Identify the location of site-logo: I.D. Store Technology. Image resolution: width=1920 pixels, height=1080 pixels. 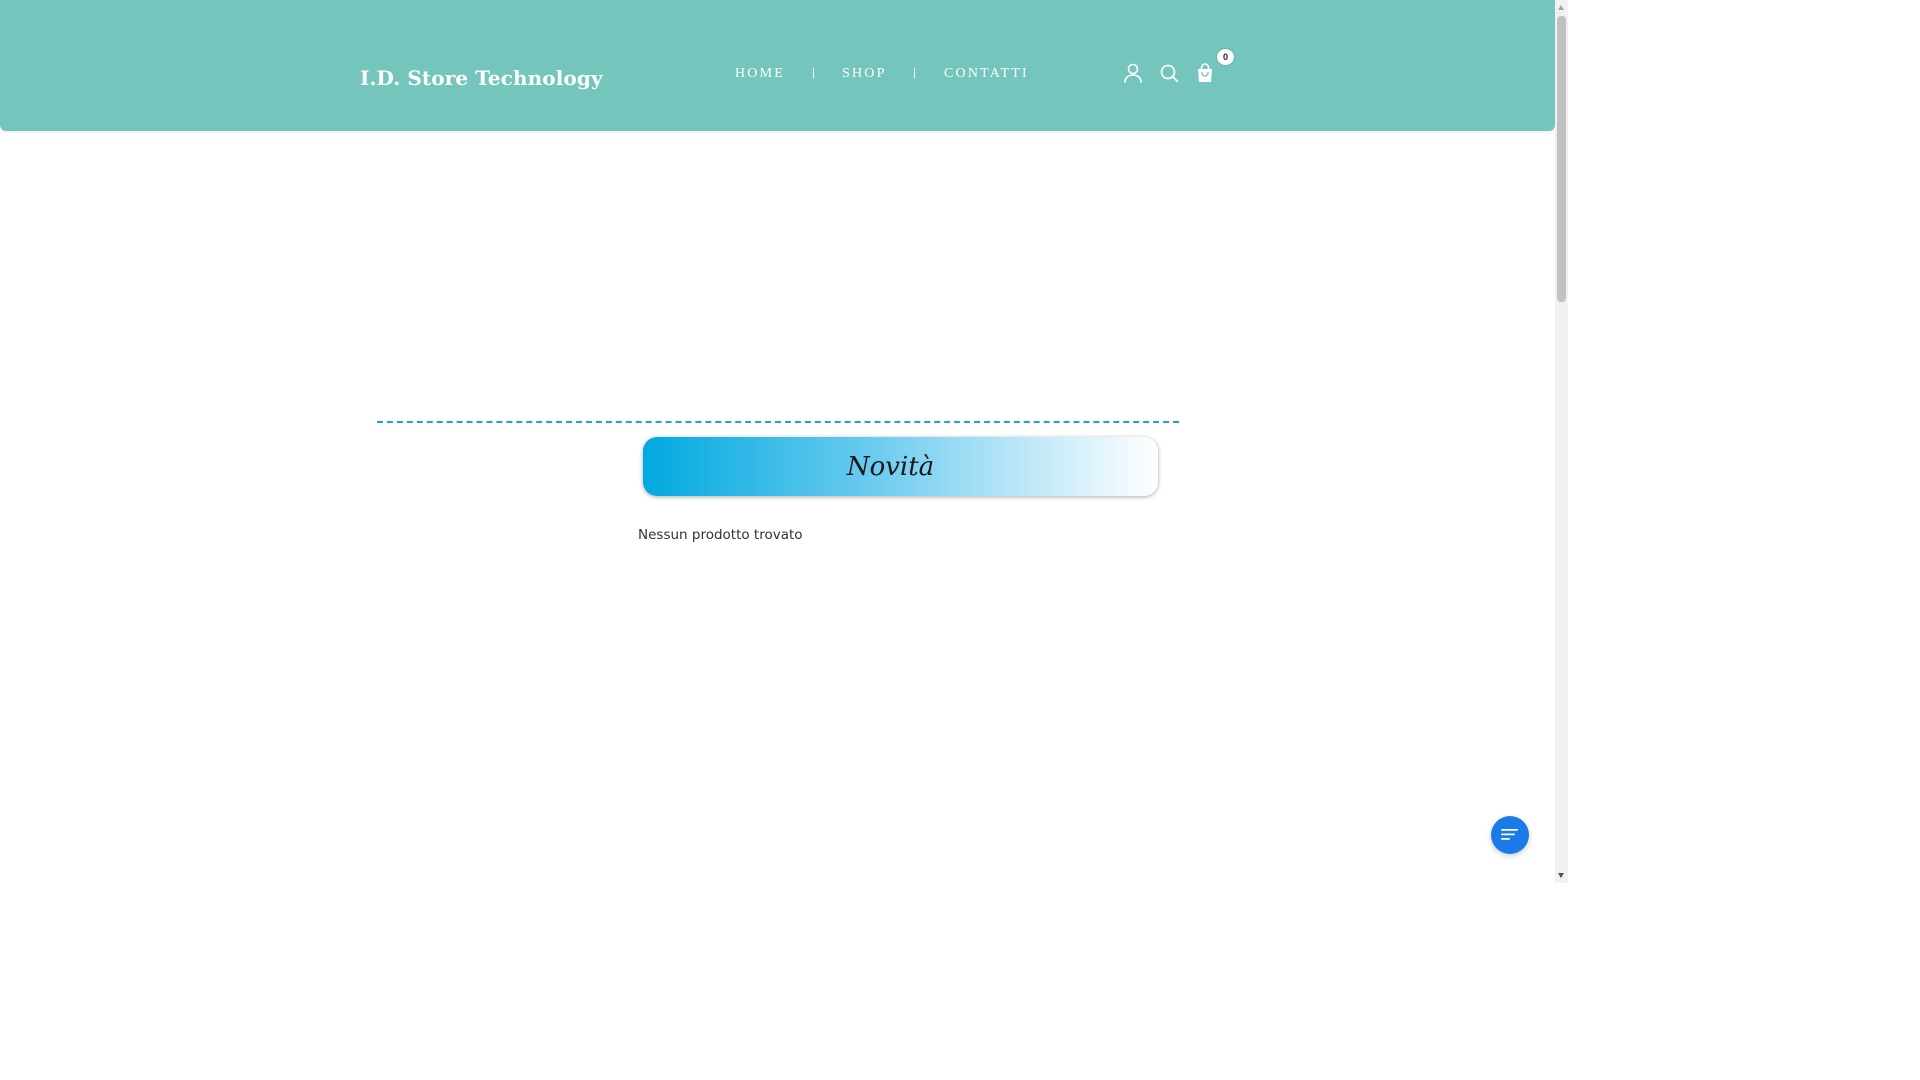
(481, 78).